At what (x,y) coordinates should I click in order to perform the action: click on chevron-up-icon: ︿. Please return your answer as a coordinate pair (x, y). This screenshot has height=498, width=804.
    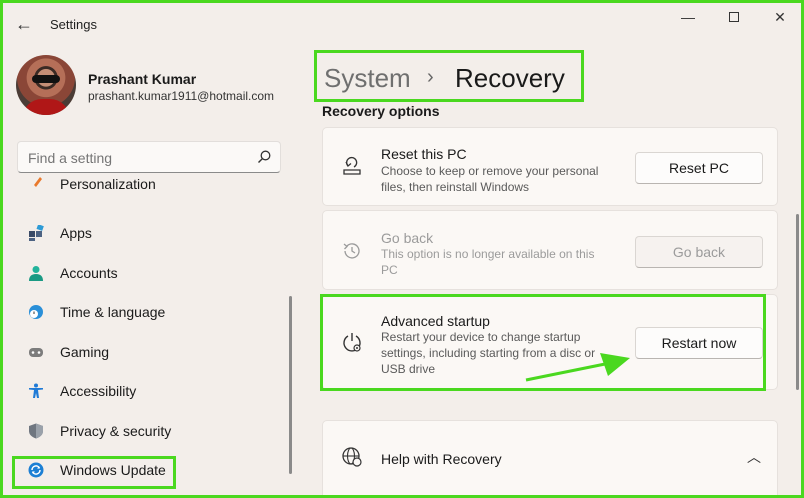
    Looking at the image, I should click on (754, 457).